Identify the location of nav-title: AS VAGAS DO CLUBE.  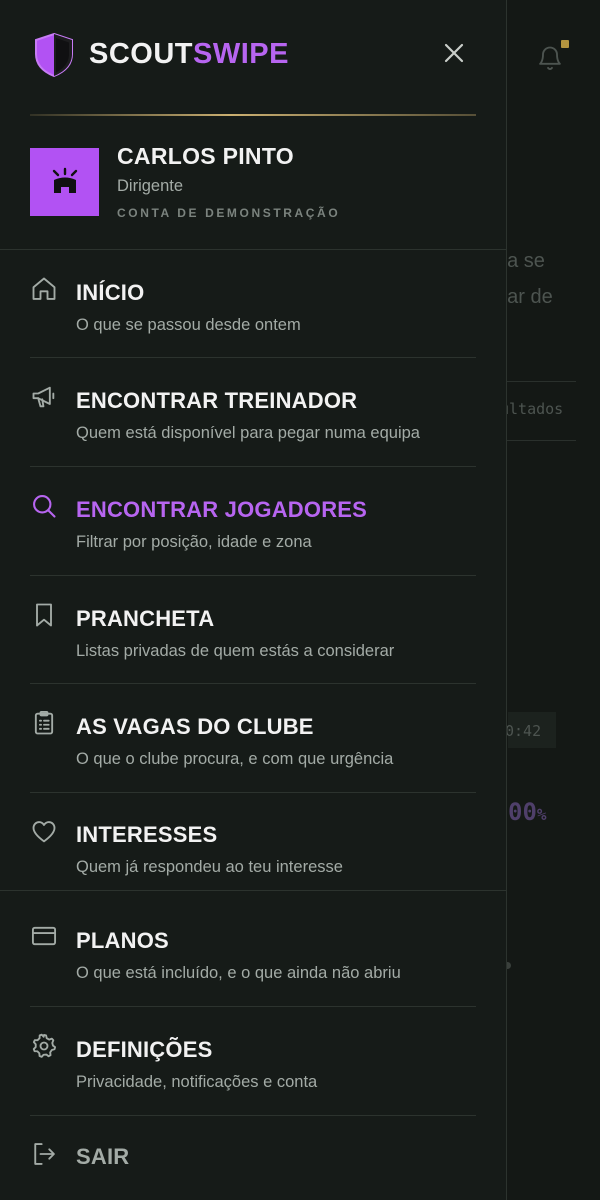
(195, 726).